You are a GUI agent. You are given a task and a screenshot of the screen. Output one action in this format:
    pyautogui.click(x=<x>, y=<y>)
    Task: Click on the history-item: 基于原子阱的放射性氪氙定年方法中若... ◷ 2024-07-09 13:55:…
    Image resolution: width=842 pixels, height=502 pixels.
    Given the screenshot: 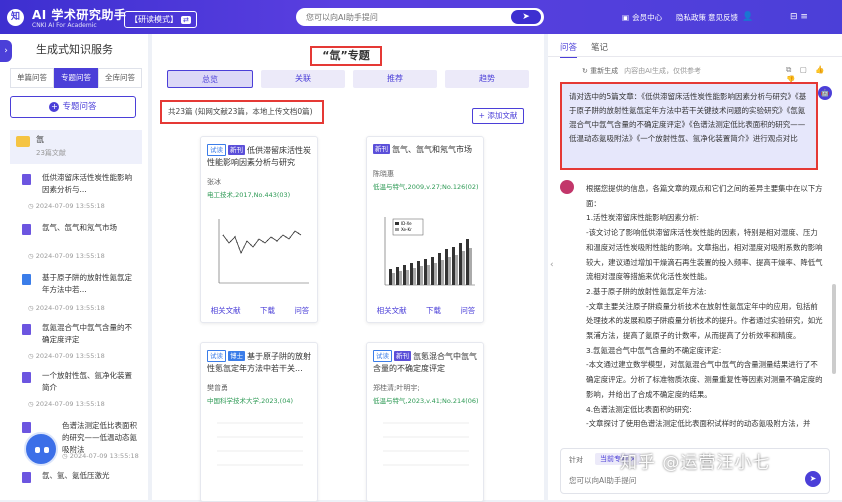 What is the action you would take?
    pyautogui.click(x=82, y=300)
    